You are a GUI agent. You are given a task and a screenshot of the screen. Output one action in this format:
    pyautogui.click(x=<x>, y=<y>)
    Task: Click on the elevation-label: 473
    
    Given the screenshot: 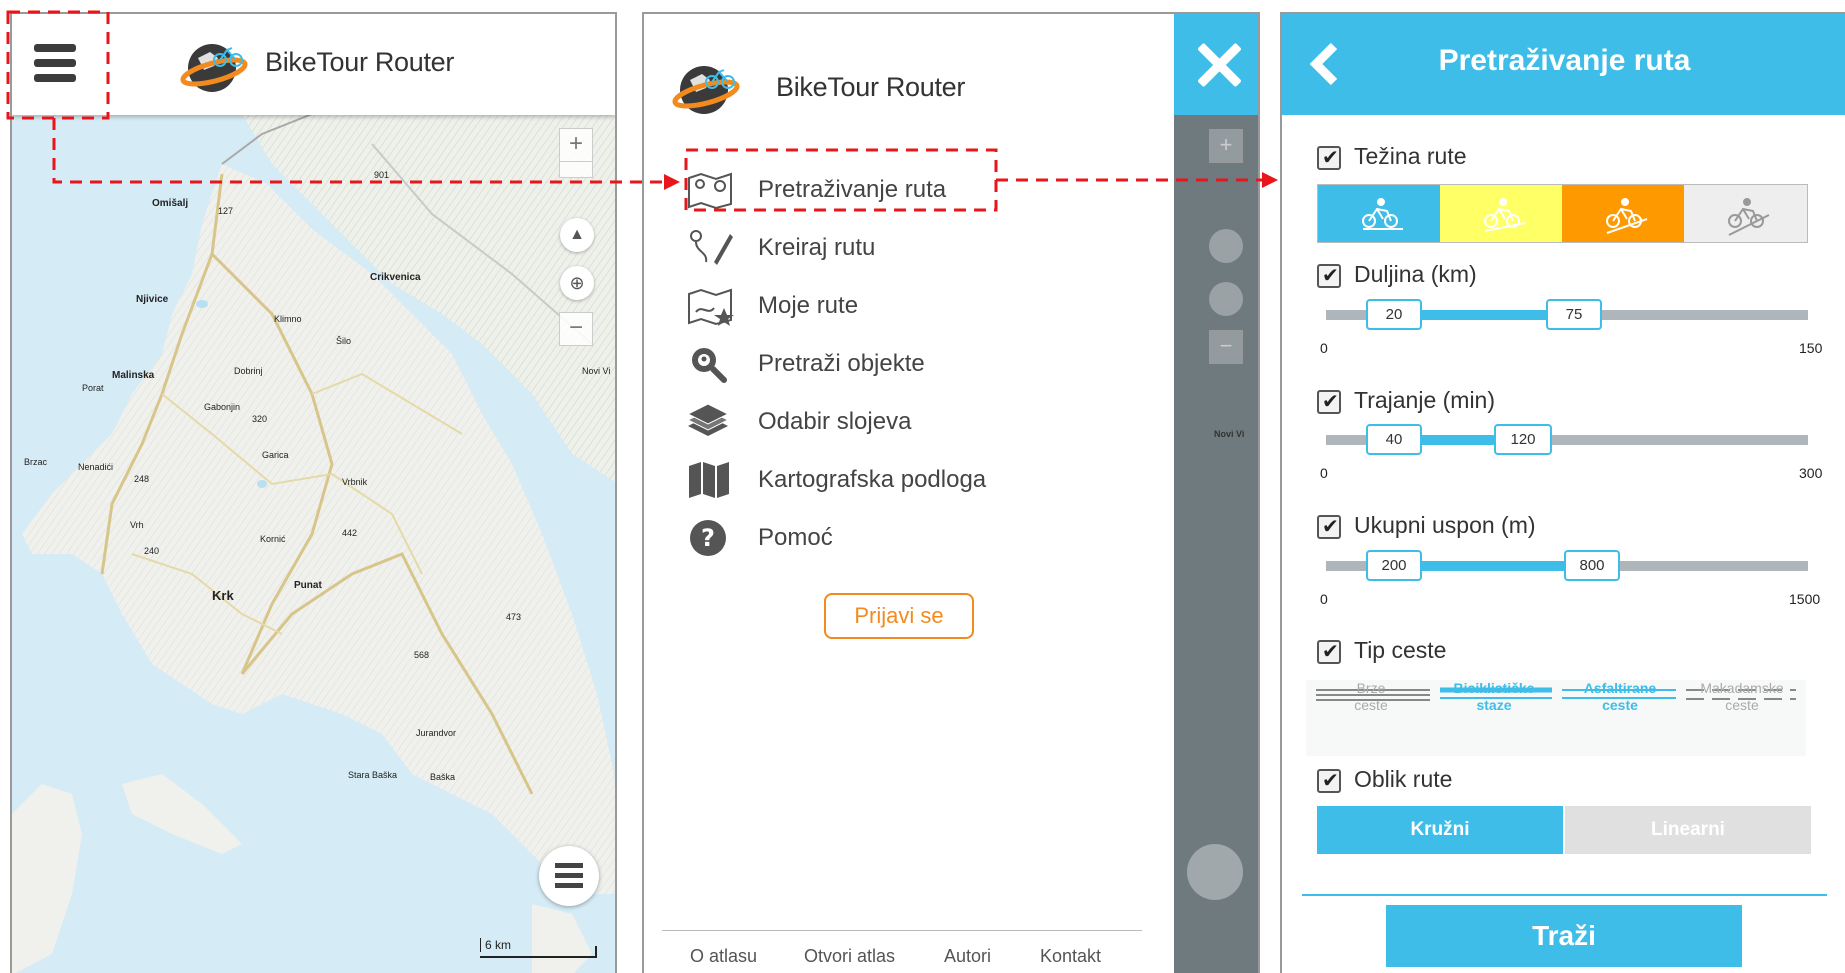 What is the action you would take?
    pyautogui.click(x=514, y=617)
    